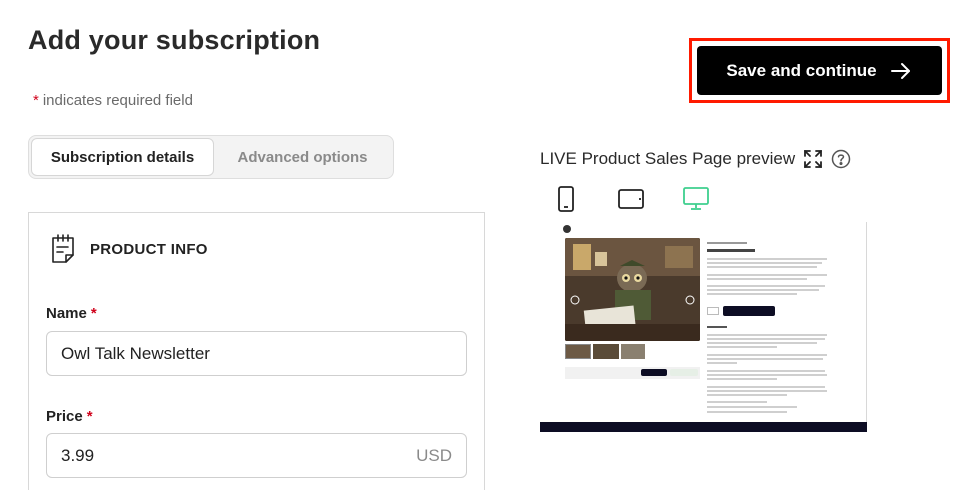 The image size is (973, 490). What do you see at coordinates (66, 313) in the screenshot?
I see `name-label-text: Name` at bounding box center [66, 313].